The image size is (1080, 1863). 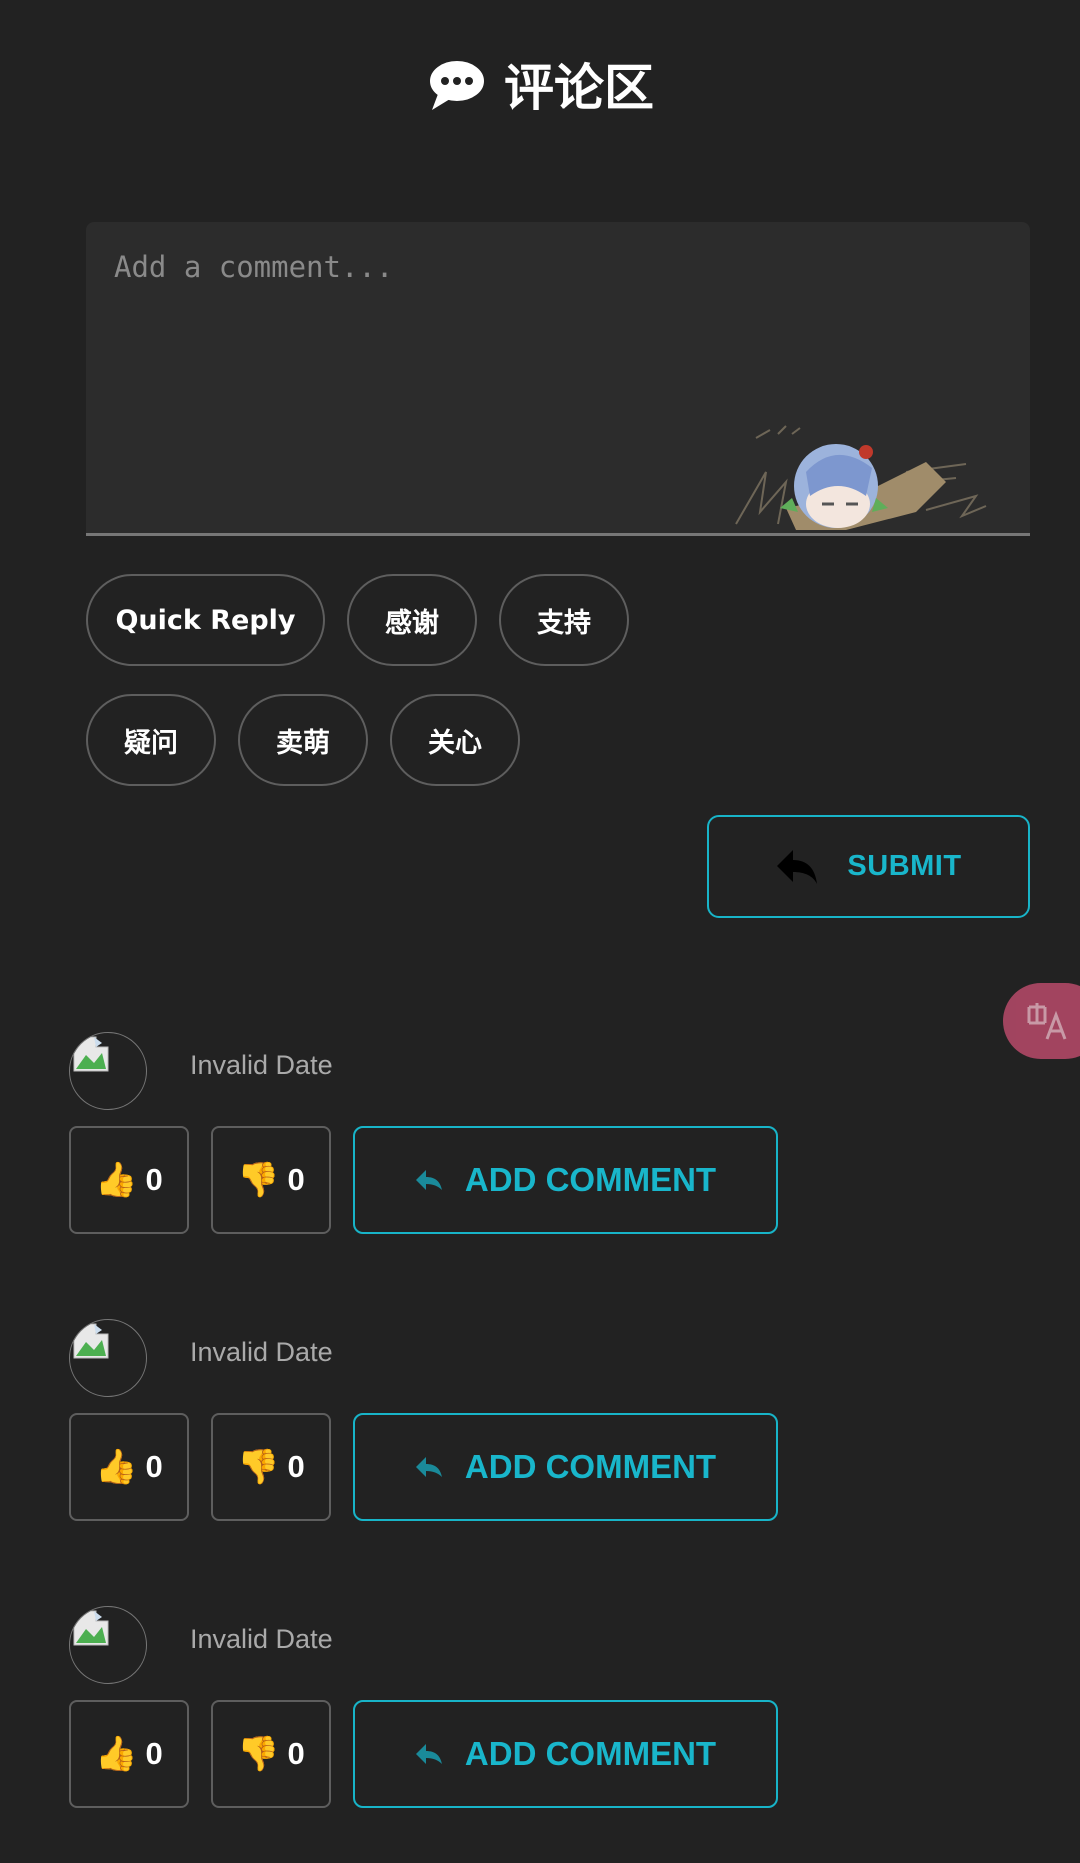 I want to click on page-title: 评论区, so click(x=540, y=84).